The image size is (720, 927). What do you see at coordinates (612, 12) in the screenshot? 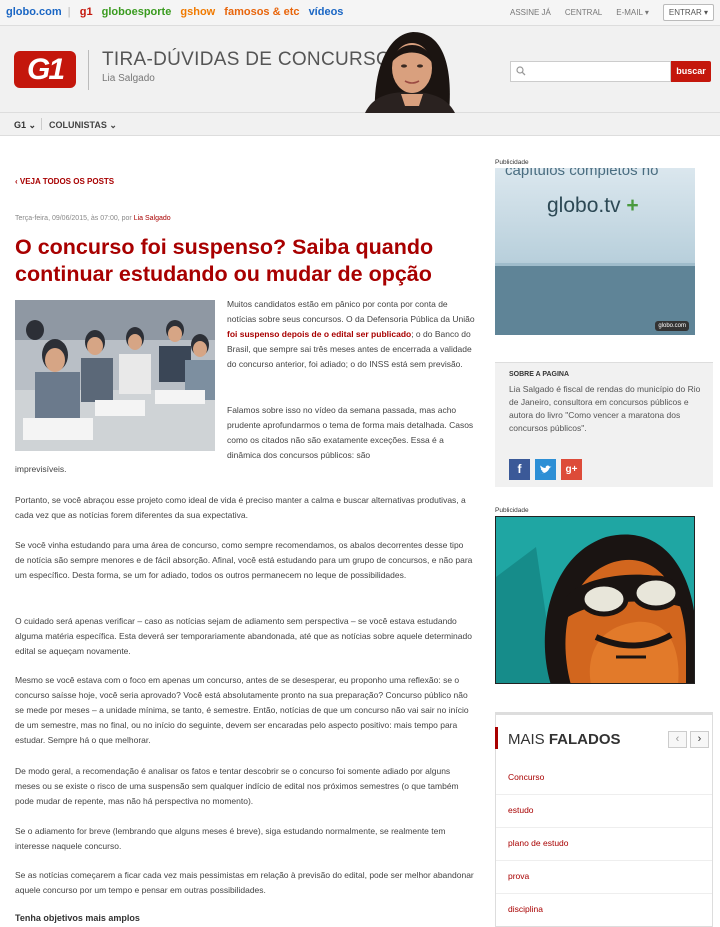
I see `top-bar-right: ASSINE JÁ CENTRAL E-MAIL ▾ ENTRAR ▾` at bounding box center [612, 12].